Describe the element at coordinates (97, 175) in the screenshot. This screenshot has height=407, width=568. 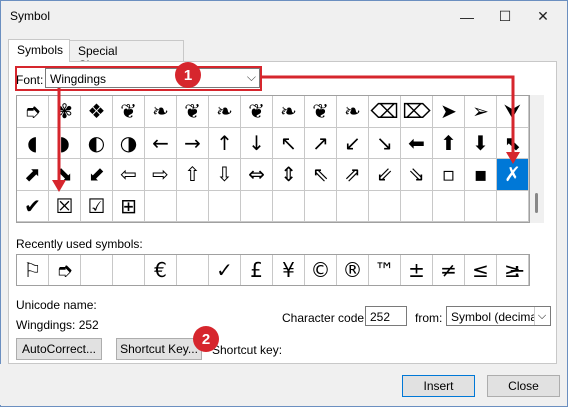
I see `symbol-cell: ⬋` at that location.